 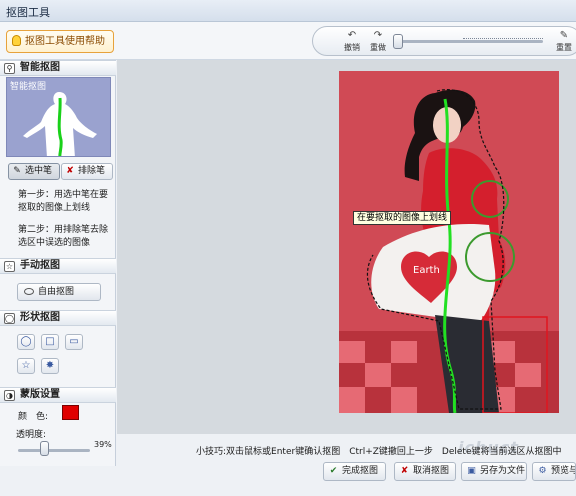 What do you see at coordinates (9, 68) in the screenshot?
I see `magnifier-icon: ⚲` at bounding box center [9, 68].